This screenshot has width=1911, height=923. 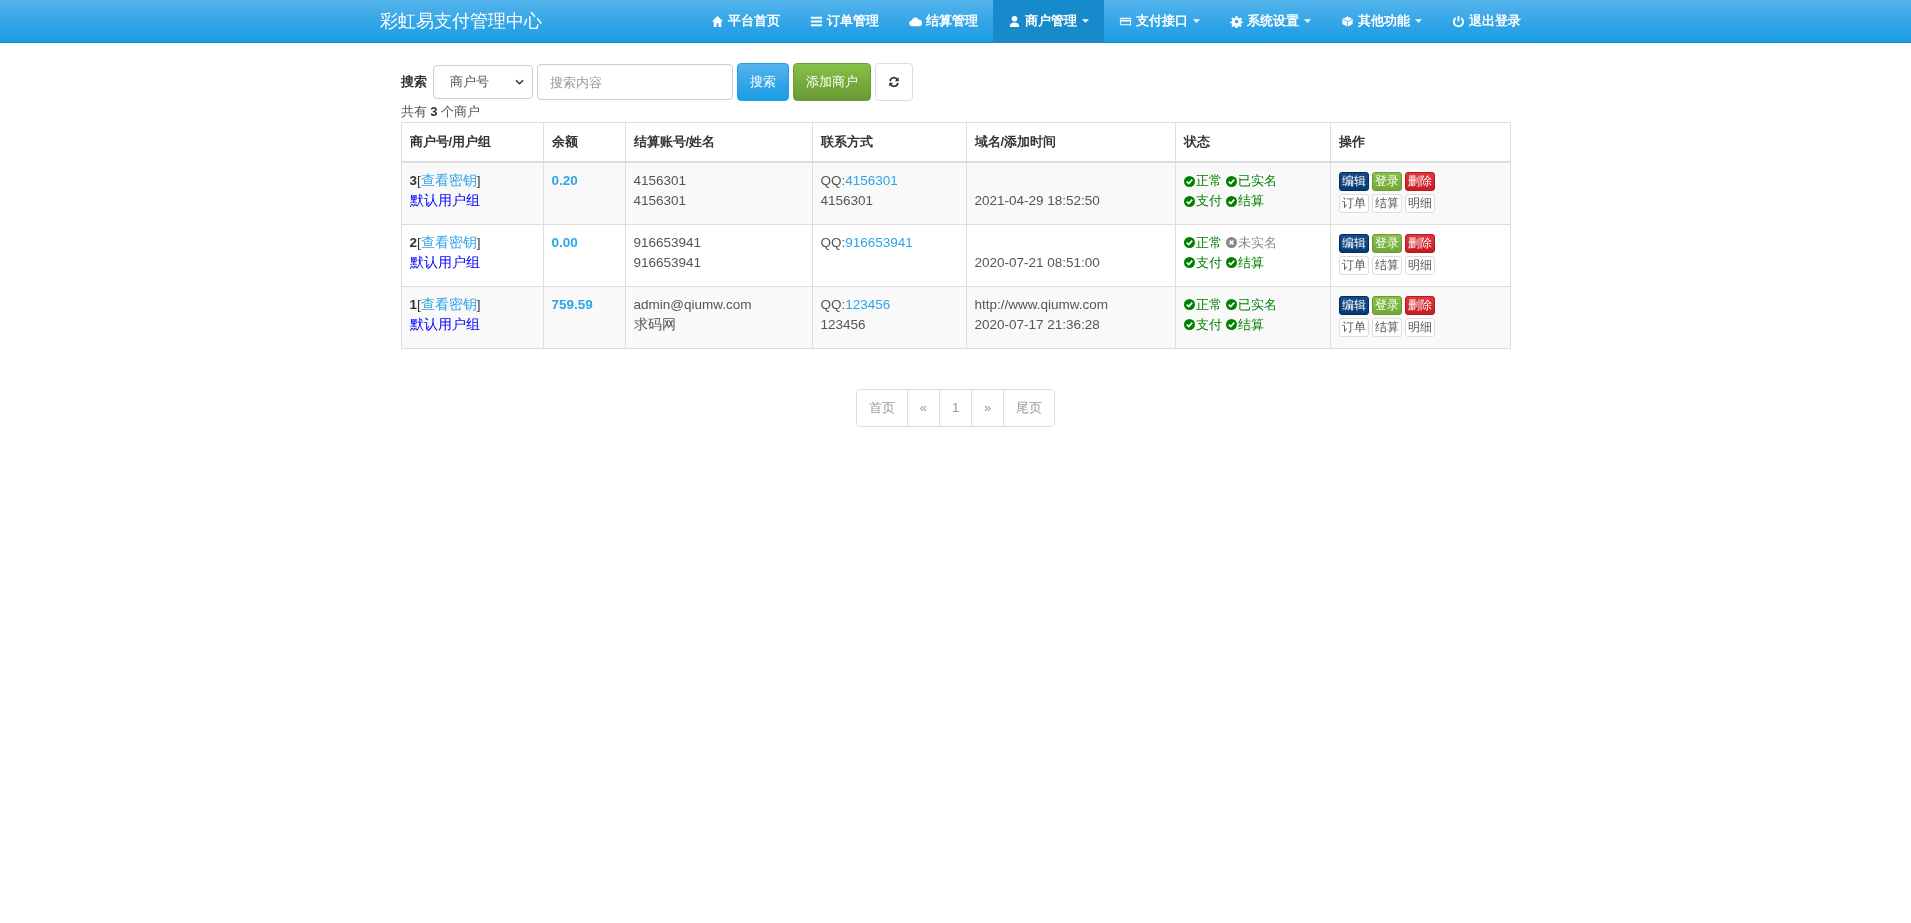 I want to click on balance-cell: 0.20, so click(x=584, y=193).